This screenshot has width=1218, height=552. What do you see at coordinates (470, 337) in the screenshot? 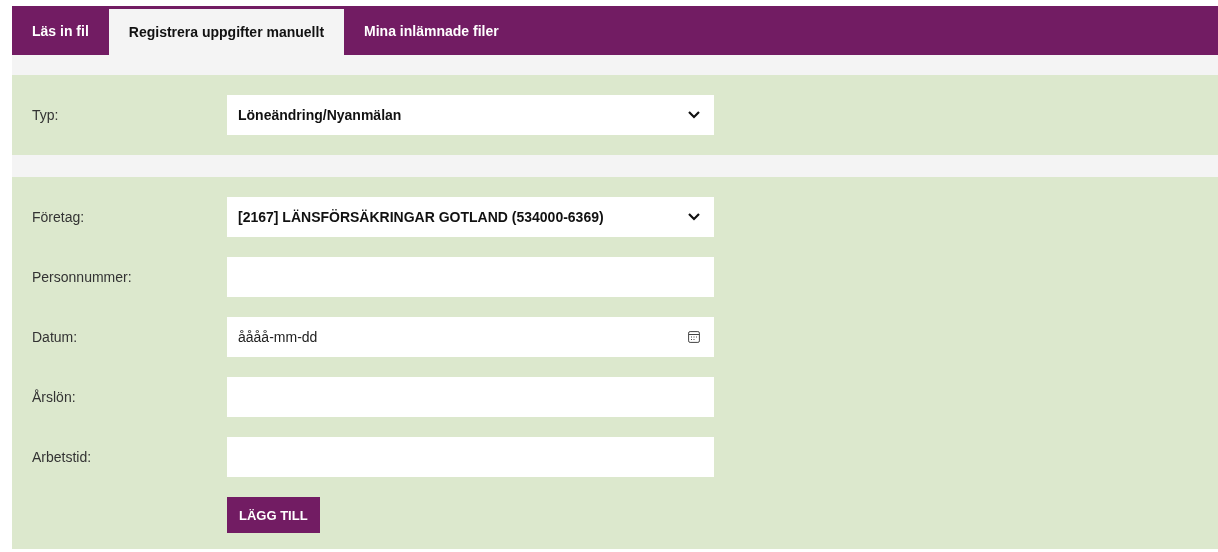
I see `date-field: åååå-mm-dd` at bounding box center [470, 337].